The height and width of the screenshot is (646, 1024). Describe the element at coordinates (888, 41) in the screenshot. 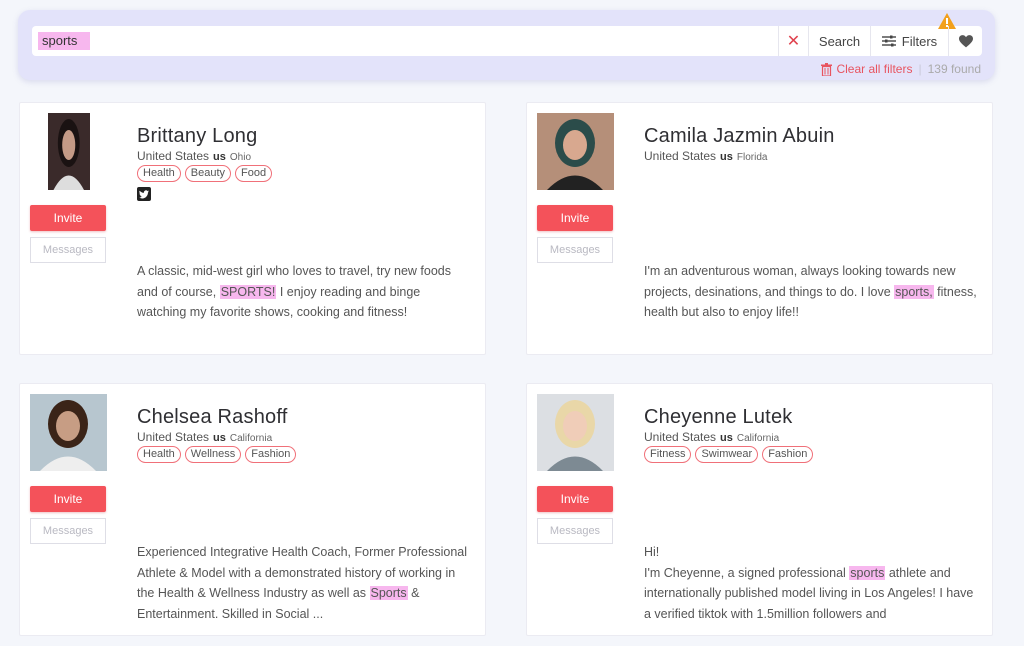

I see `sliders-icon` at that location.